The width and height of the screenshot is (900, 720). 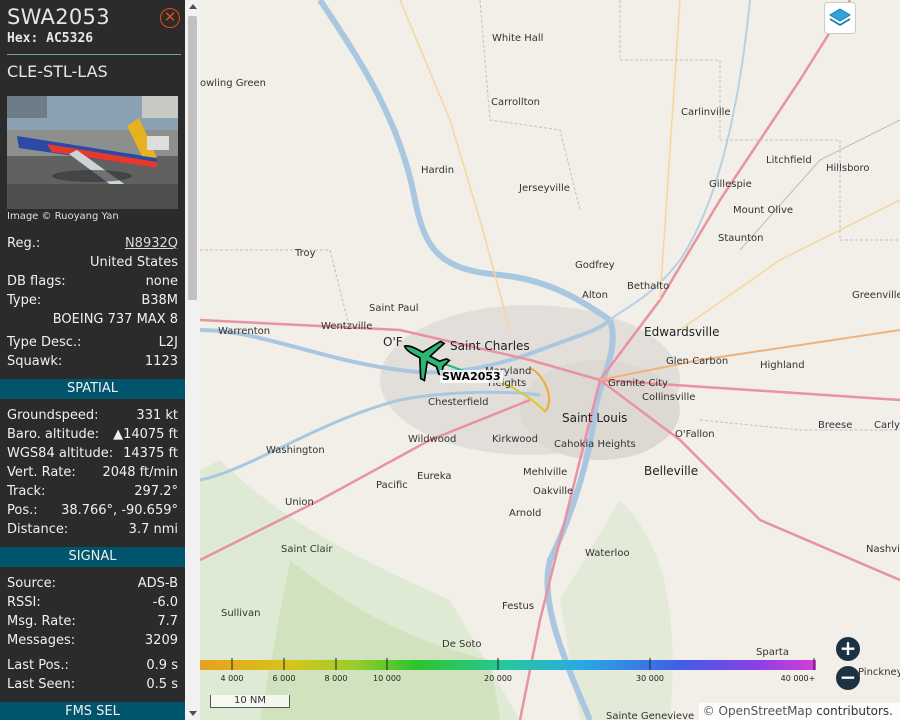 What do you see at coordinates (140, 472) in the screenshot?
I see `vrate-value: 2048 ft/min` at bounding box center [140, 472].